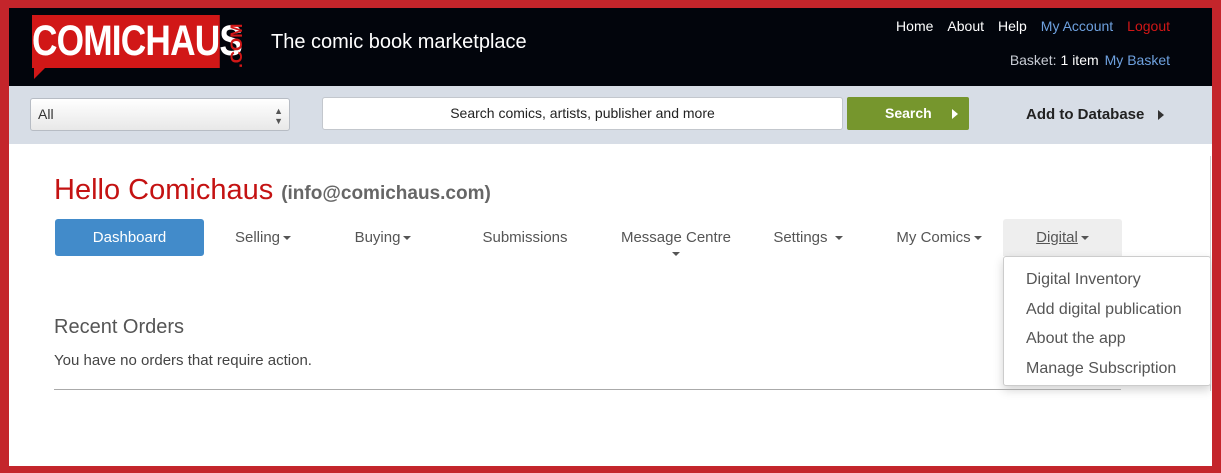 The image size is (1221, 473). I want to click on tab-label: My Comics, so click(933, 237).